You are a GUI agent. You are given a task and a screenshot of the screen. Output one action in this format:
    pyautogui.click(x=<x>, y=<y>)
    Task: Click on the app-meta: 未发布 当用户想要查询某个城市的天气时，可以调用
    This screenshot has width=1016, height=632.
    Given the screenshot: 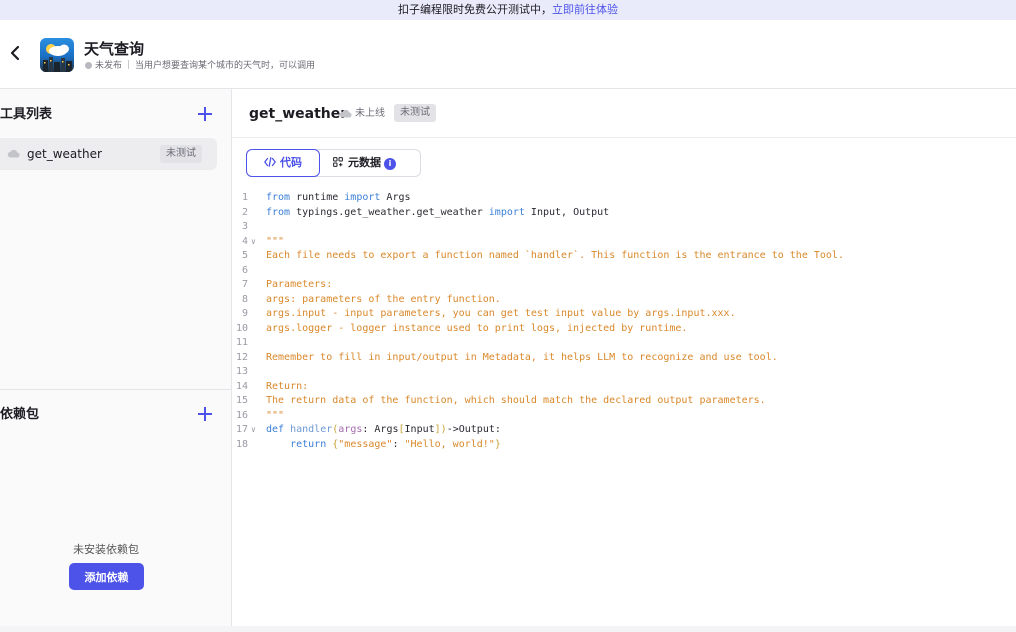 What is the action you would take?
    pyautogui.click(x=200, y=66)
    